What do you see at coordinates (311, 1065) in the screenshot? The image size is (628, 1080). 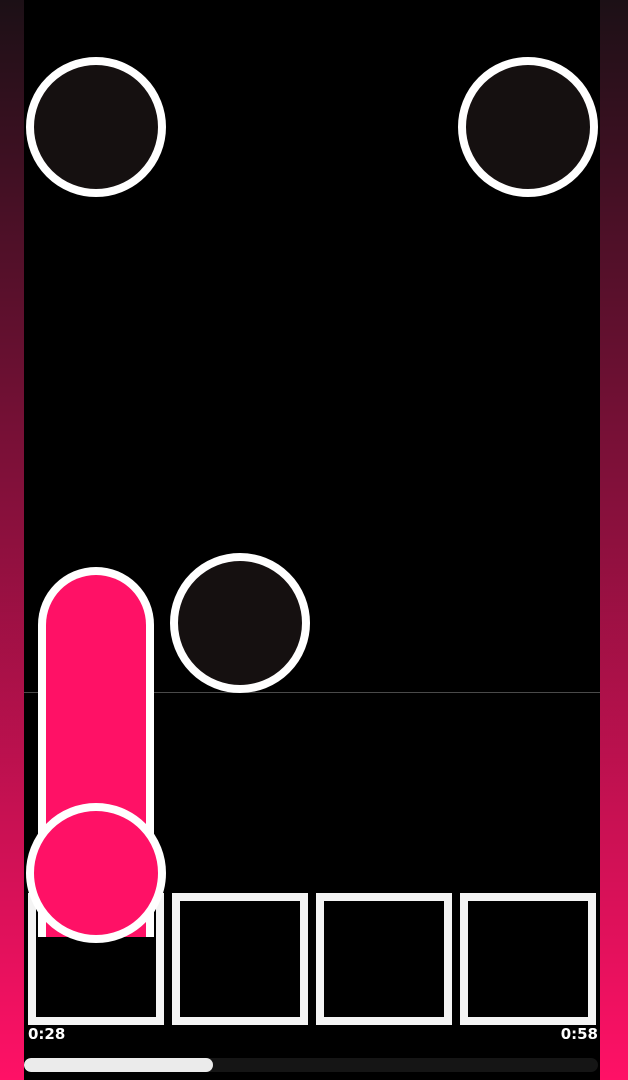 I see `song-progress-bar` at bounding box center [311, 1065].